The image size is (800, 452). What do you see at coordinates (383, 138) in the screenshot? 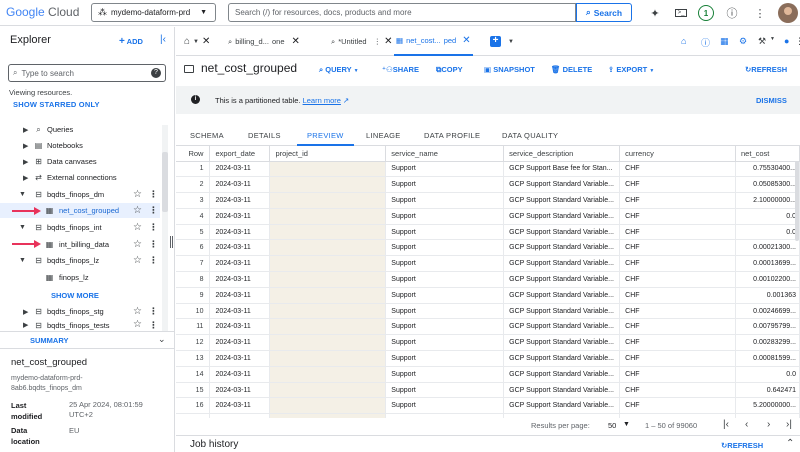
I see `tab-lineage: LINEAGE` at bounding box center [383, 138].